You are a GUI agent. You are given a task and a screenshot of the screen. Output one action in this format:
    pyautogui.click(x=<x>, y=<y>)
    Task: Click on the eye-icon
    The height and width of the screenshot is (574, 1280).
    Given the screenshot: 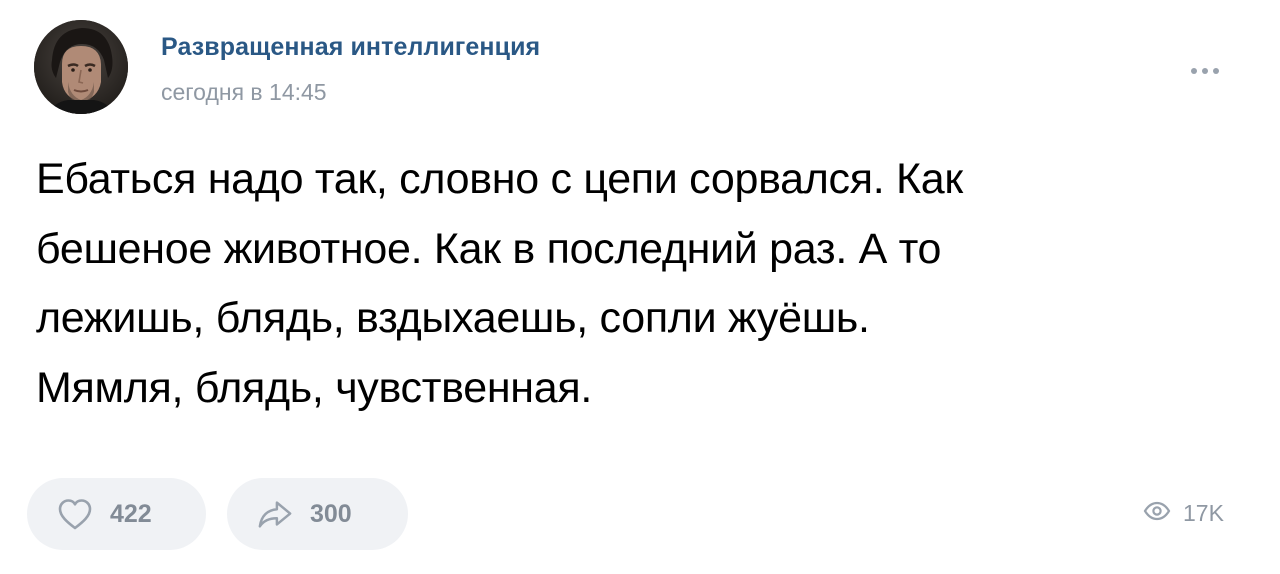 What is the action you would take?
    pyautogui.click(x=1157, y=513)
    